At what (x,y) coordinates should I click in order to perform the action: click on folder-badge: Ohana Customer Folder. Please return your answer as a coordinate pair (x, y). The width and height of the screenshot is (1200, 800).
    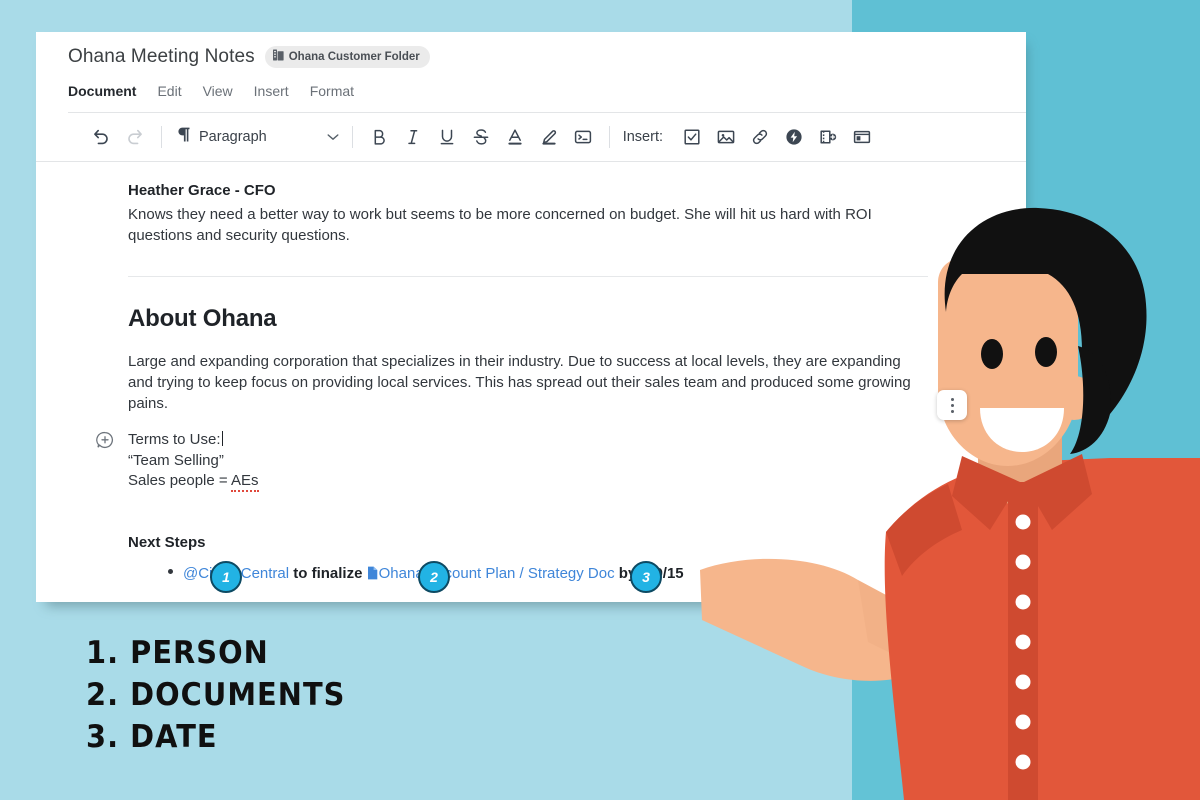
    Looking at the image, I should click on (347, 57).